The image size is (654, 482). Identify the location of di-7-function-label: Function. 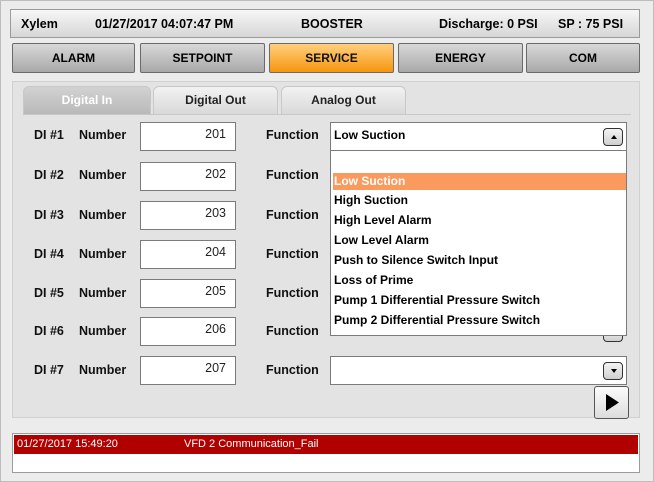
(292, 370).